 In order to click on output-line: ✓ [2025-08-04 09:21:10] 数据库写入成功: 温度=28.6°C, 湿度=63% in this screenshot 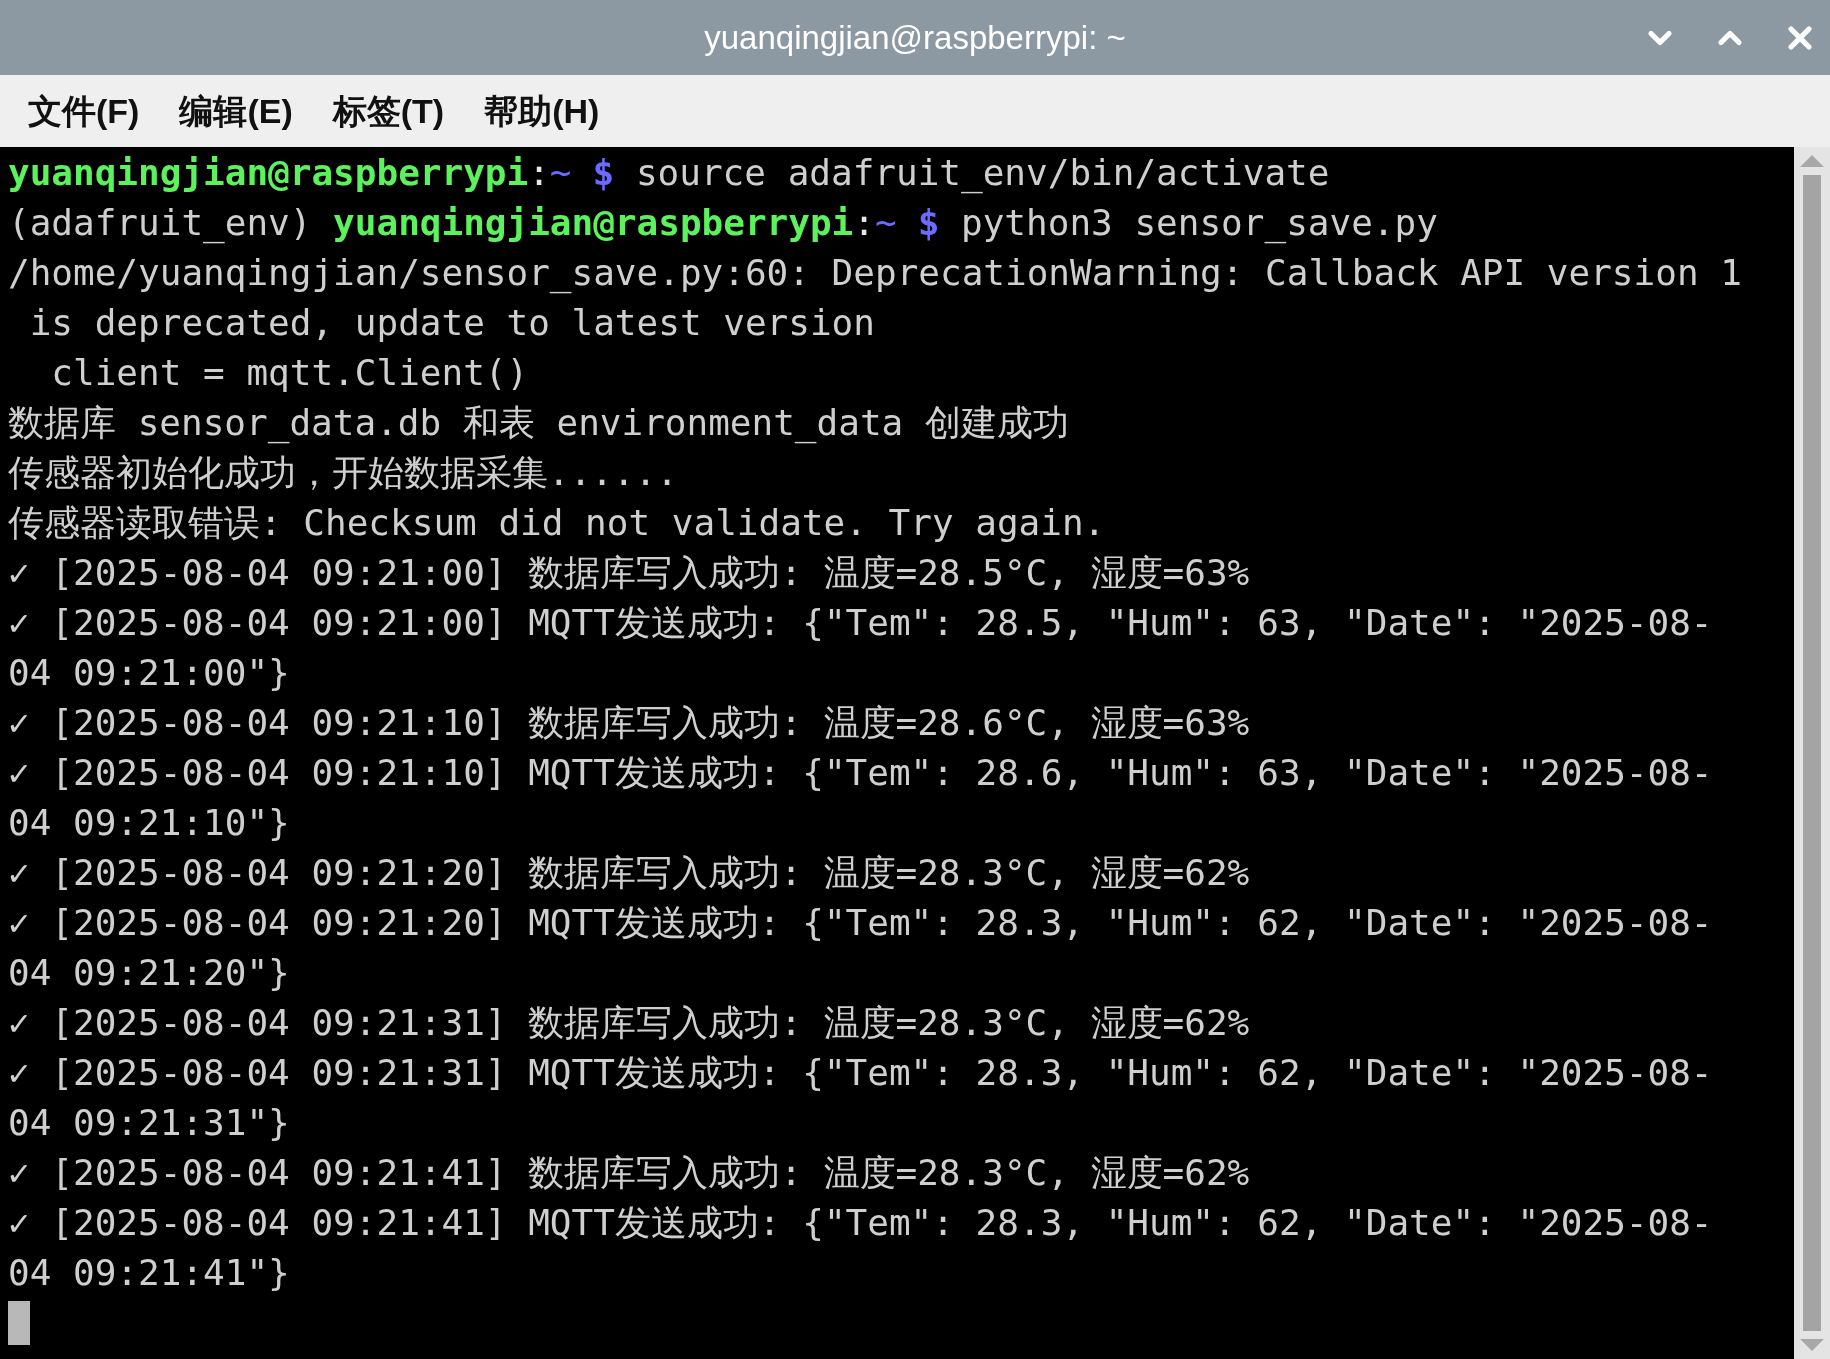, I will do `click(629, 723)`.